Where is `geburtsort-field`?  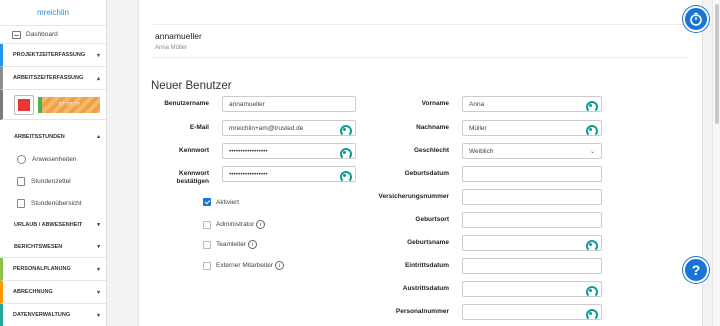
geburtsort-field is located at coordinates (532, 220).